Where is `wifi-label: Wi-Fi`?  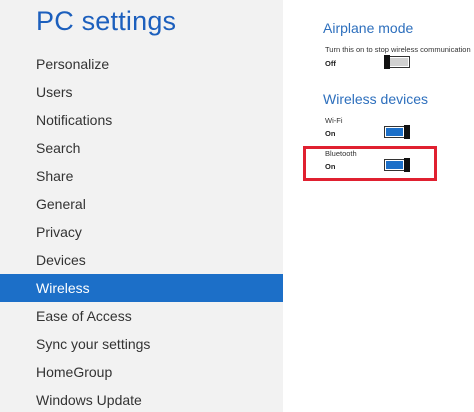
wifi-label: Wi-Fi is located at coordinates (334, 120).